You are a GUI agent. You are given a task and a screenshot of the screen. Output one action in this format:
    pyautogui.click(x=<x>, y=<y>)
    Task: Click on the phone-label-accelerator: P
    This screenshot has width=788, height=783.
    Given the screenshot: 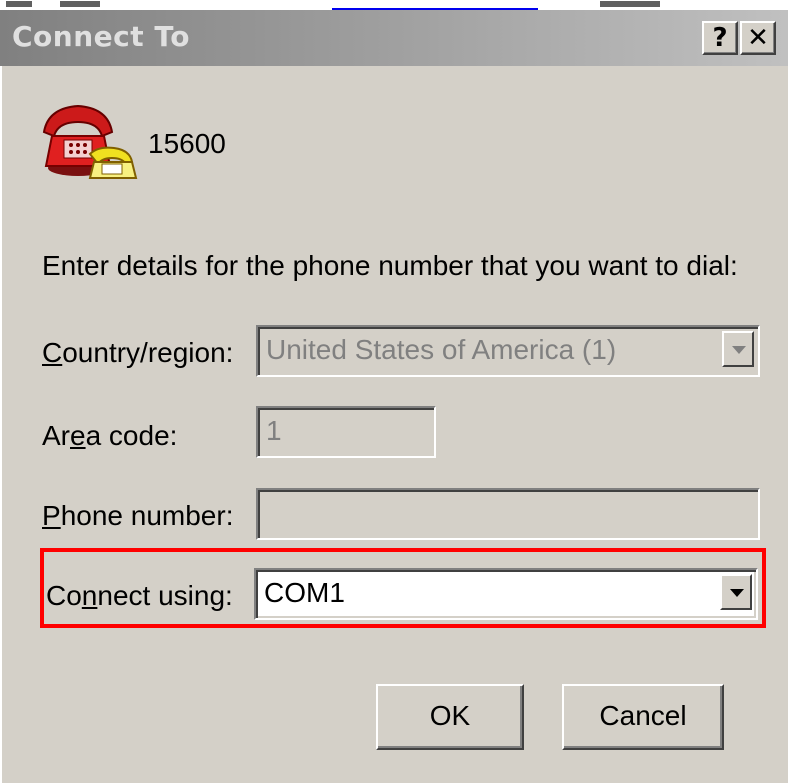 What is the action you would take?
    pyautogui.click(x=51, y=515)
    